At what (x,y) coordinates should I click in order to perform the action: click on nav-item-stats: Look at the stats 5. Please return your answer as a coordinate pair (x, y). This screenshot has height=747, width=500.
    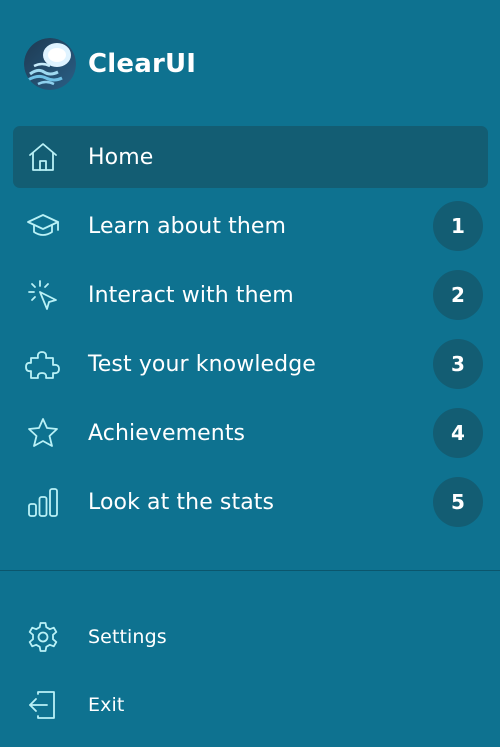
    Looking at the image, I should click on (250, 502).